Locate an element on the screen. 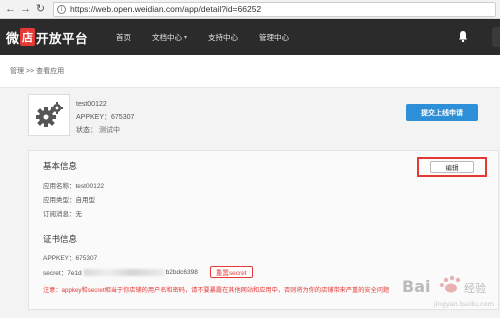 Image resolution: width=500 pixels, height=318 pixels. app-status: 状态： 测试中 is located at coordinates (98, 130).